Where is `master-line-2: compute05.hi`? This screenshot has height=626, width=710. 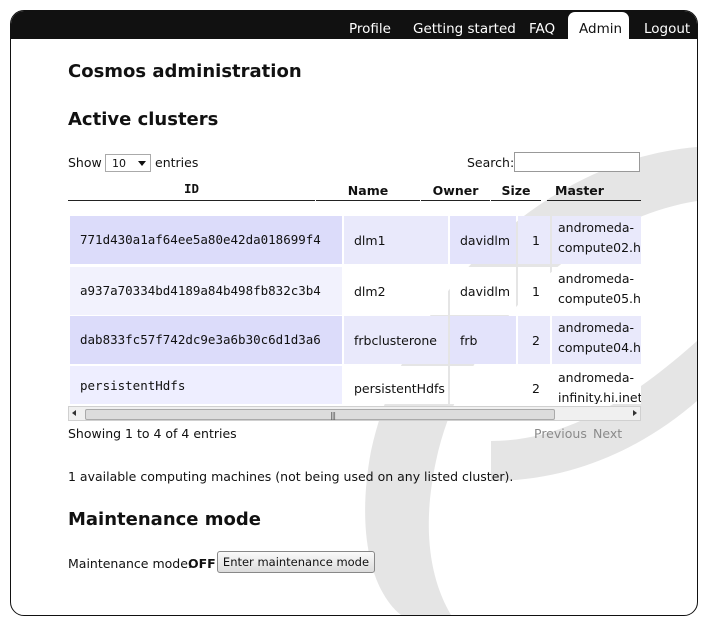 master-line-2: compute05.hi is located at coordinates (599, 298).